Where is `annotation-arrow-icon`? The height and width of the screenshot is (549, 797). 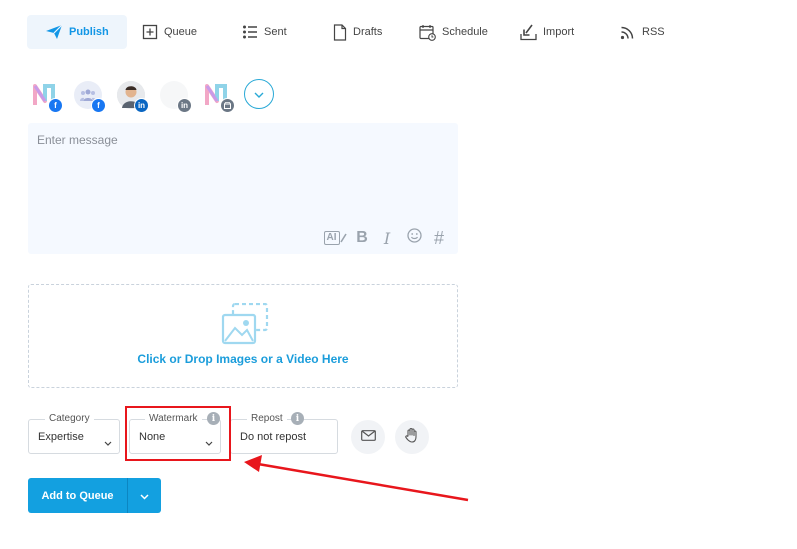 annotation-arrow-icon is located at coordinates (356, 478).